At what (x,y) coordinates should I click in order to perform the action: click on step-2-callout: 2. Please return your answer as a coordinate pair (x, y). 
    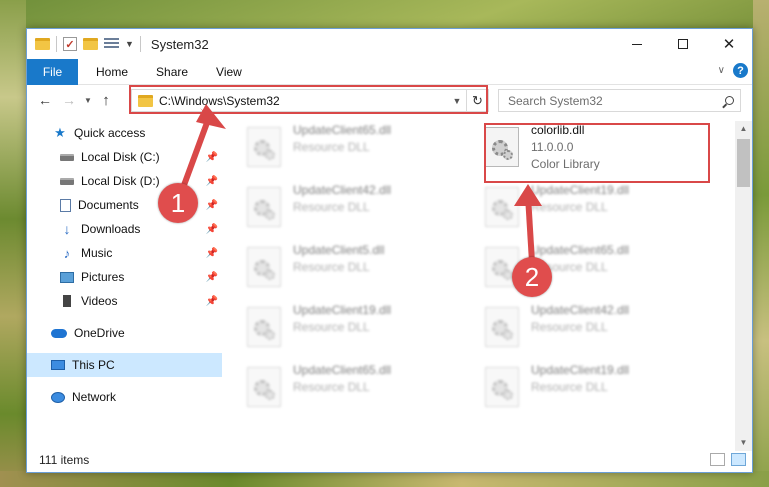
    Looking at the image, I should click on (532, 277).